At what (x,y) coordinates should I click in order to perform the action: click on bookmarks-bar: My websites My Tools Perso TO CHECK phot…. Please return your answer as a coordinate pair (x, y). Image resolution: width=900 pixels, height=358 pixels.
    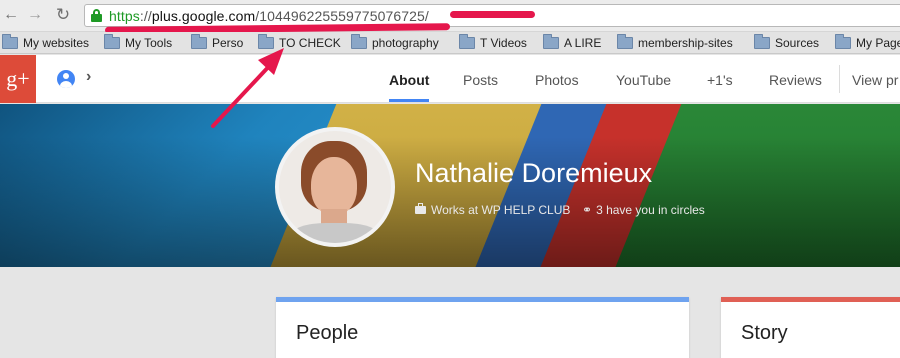
    Looking at the image, I should click on (450, 43).